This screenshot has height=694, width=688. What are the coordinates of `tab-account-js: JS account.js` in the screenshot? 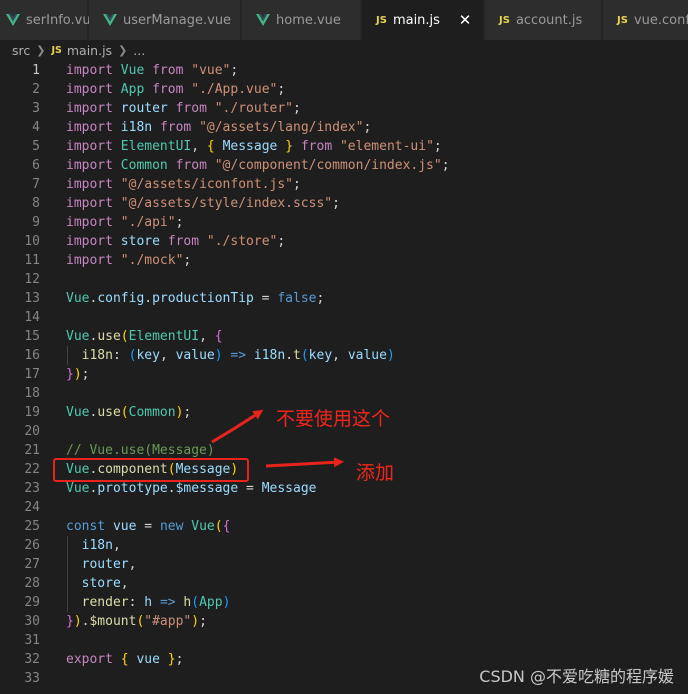 It's located at (543, 20).